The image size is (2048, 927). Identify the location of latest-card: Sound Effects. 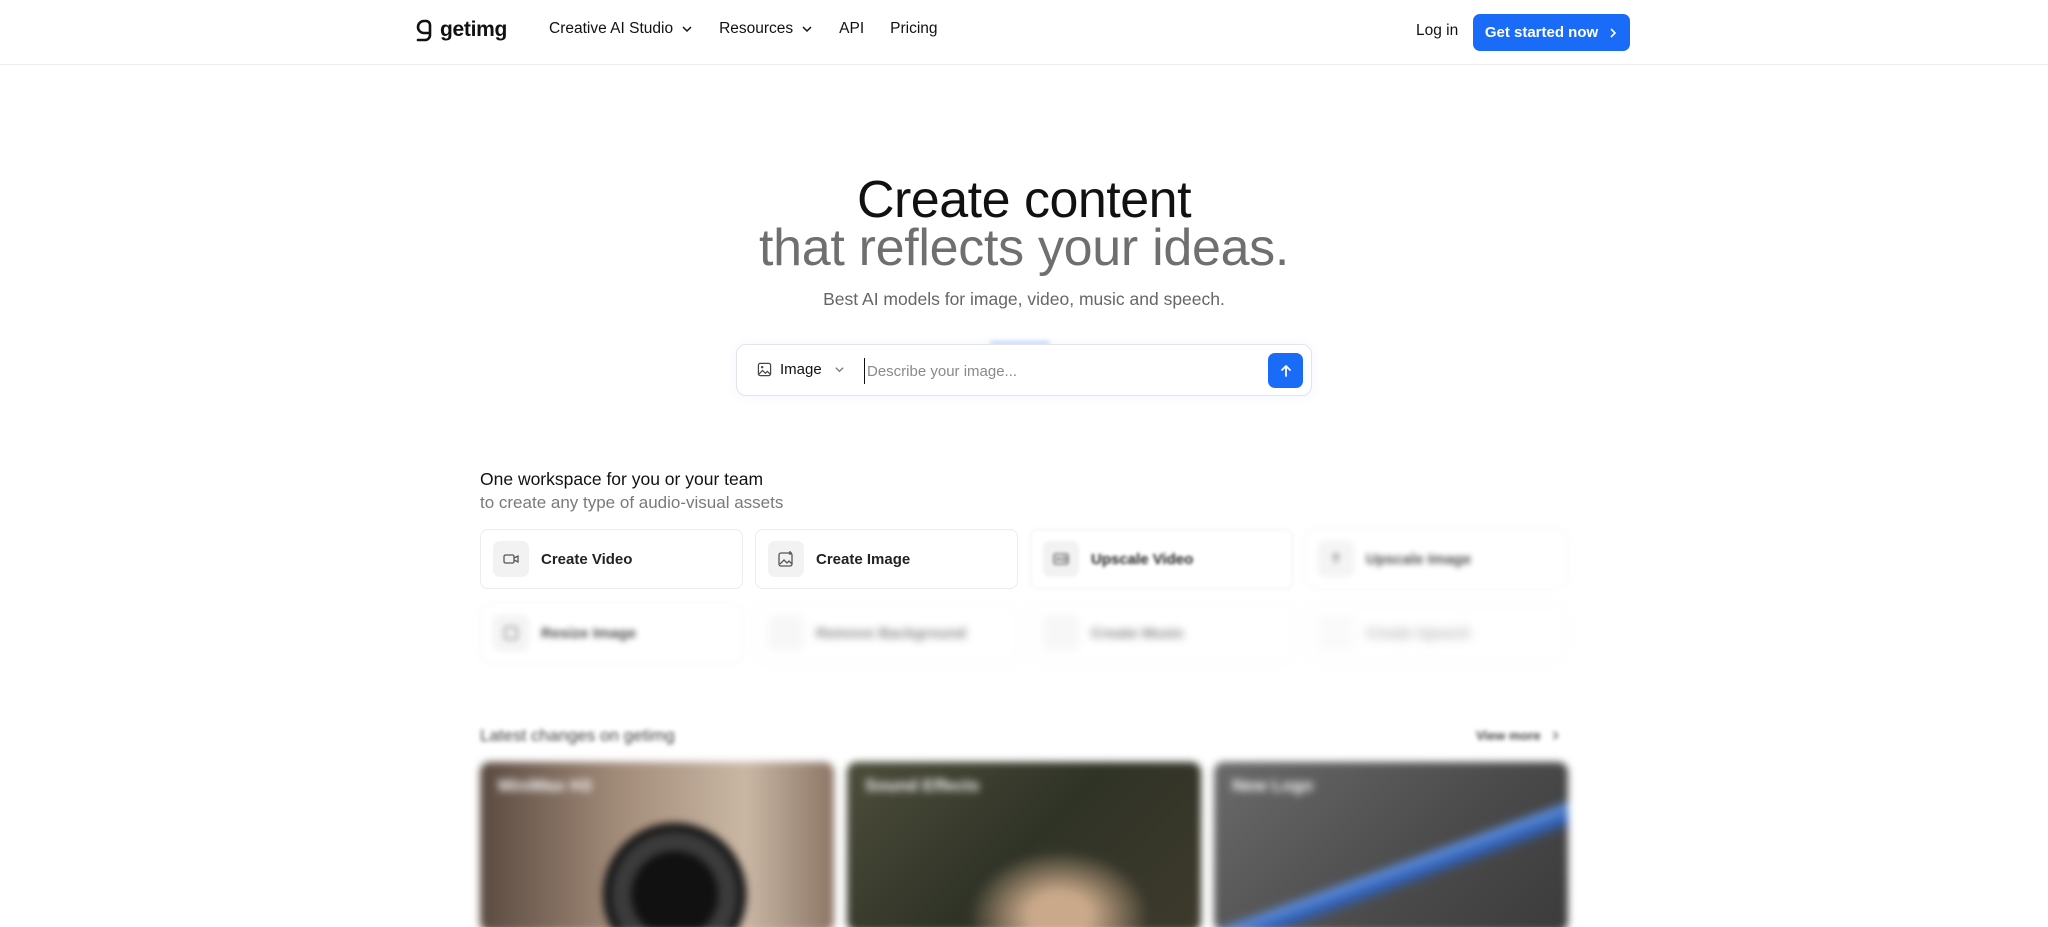
(1024, 844).